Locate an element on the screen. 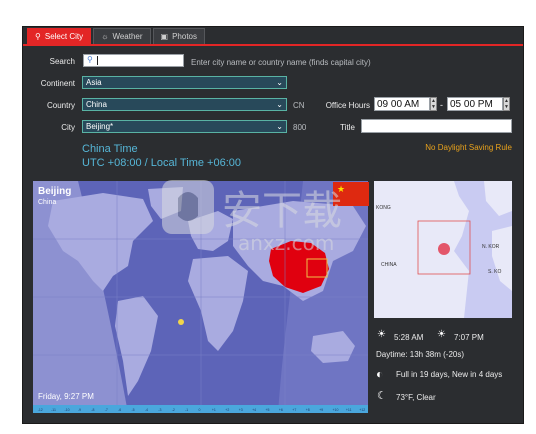  city-value: Beijing* is located at coordinates (100, 126).